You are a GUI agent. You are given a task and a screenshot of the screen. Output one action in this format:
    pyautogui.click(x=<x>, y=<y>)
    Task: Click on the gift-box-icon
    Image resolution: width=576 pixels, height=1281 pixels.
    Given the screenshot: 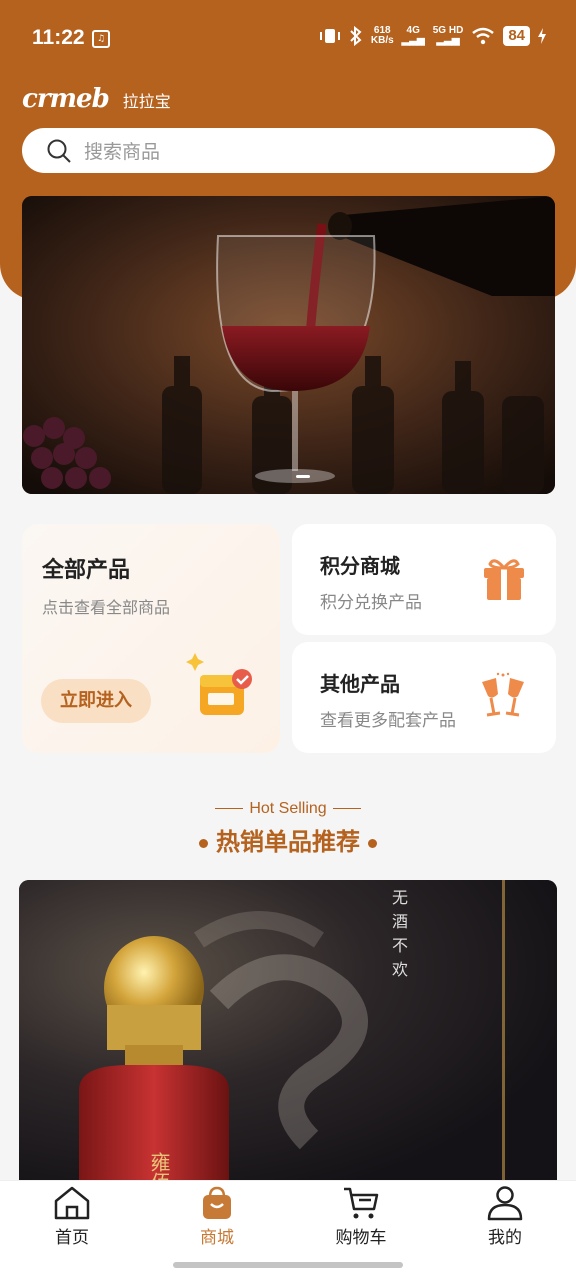 What is the action you would take?
    pyautogui.click(x=219, y=684)
    